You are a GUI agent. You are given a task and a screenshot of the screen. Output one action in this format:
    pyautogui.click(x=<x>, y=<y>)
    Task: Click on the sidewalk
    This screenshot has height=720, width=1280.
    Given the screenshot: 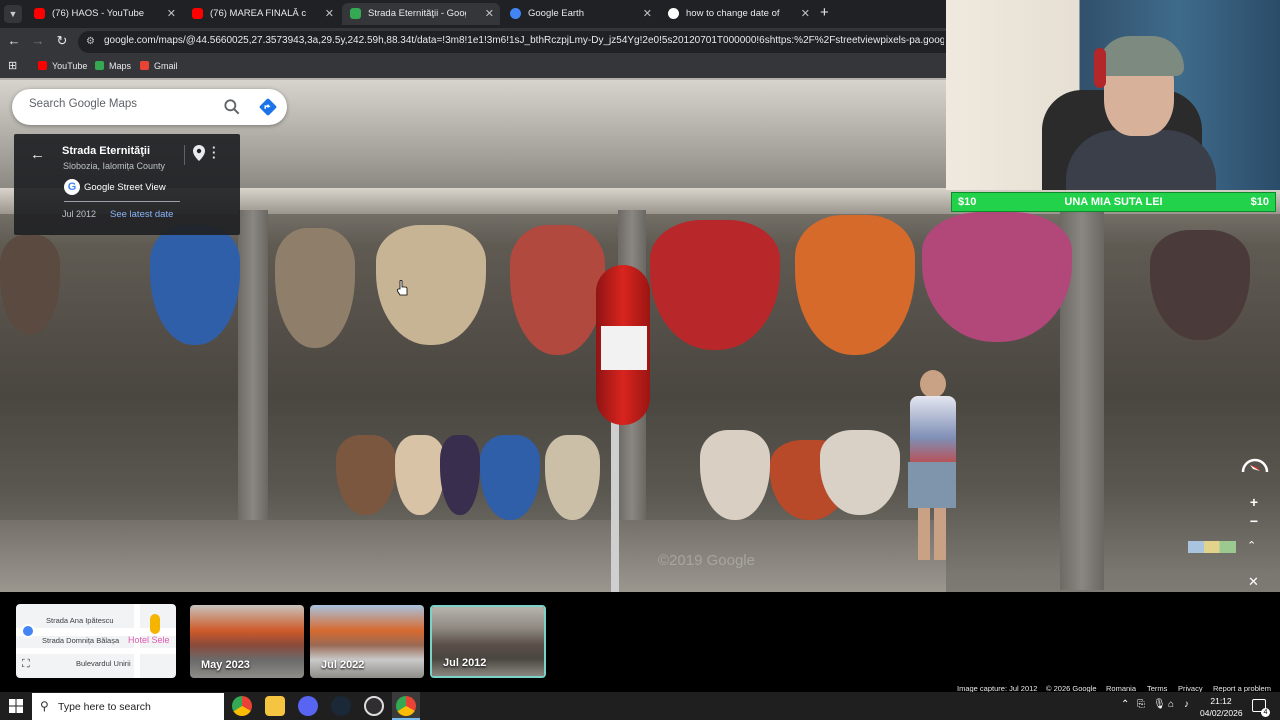 What is the action you would take?
    pyautogui.click(x=473, y=556)
    